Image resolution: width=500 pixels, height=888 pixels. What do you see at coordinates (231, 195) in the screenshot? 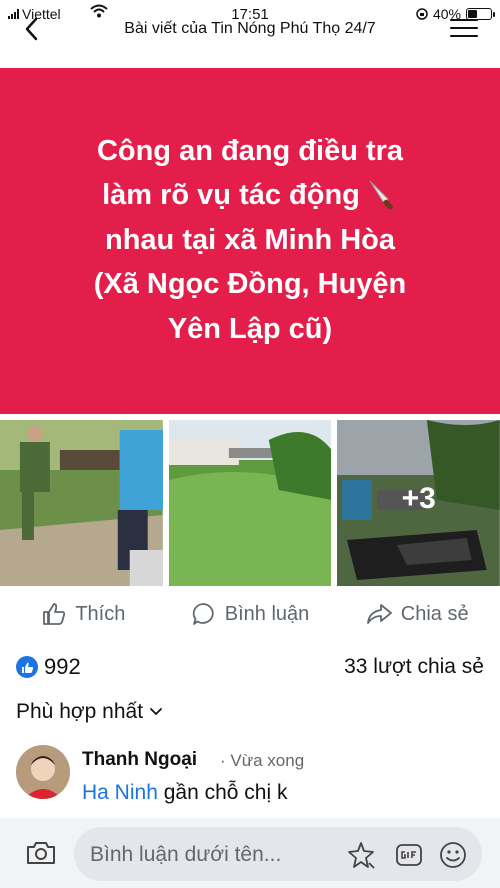
I see `headline-line: làm rõ vụ tác động` at bounding box center [231, 195].